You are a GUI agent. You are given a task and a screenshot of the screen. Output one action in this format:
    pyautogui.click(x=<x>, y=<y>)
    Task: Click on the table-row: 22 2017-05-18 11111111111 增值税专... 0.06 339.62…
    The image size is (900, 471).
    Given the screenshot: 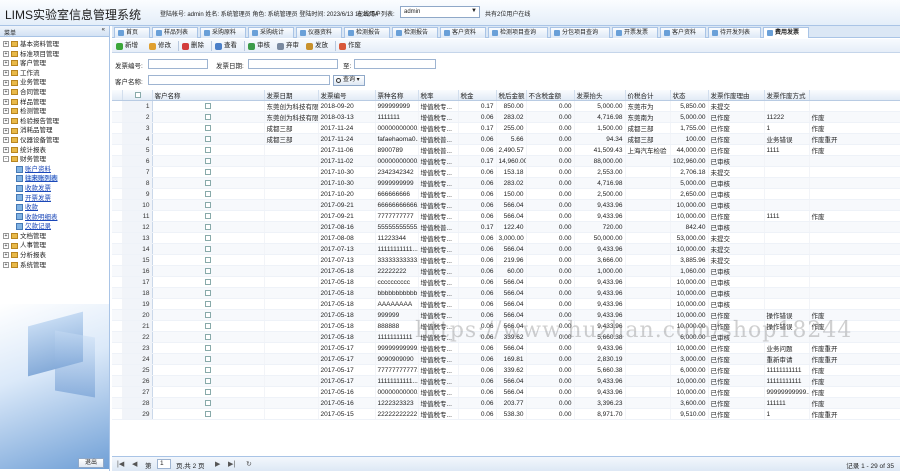 What is the action you would take?
    pyautogui.click(x=506, y=337)
    